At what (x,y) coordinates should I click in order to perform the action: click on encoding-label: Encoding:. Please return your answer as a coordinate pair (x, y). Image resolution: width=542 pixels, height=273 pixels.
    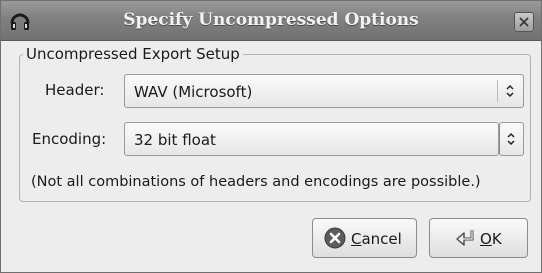
    Looking at the image, I should click on (69, 139).